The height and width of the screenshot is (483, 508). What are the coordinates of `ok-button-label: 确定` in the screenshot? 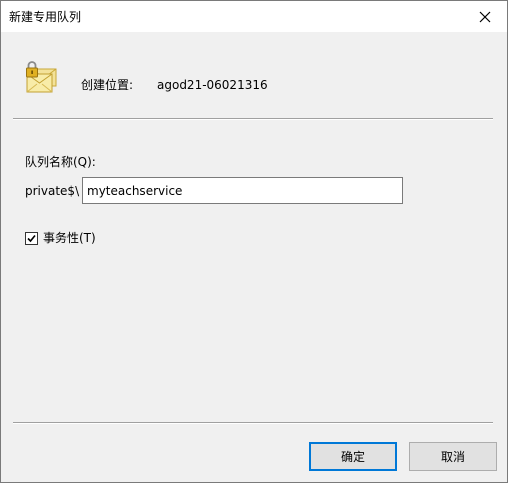 It's located at (352, 457).